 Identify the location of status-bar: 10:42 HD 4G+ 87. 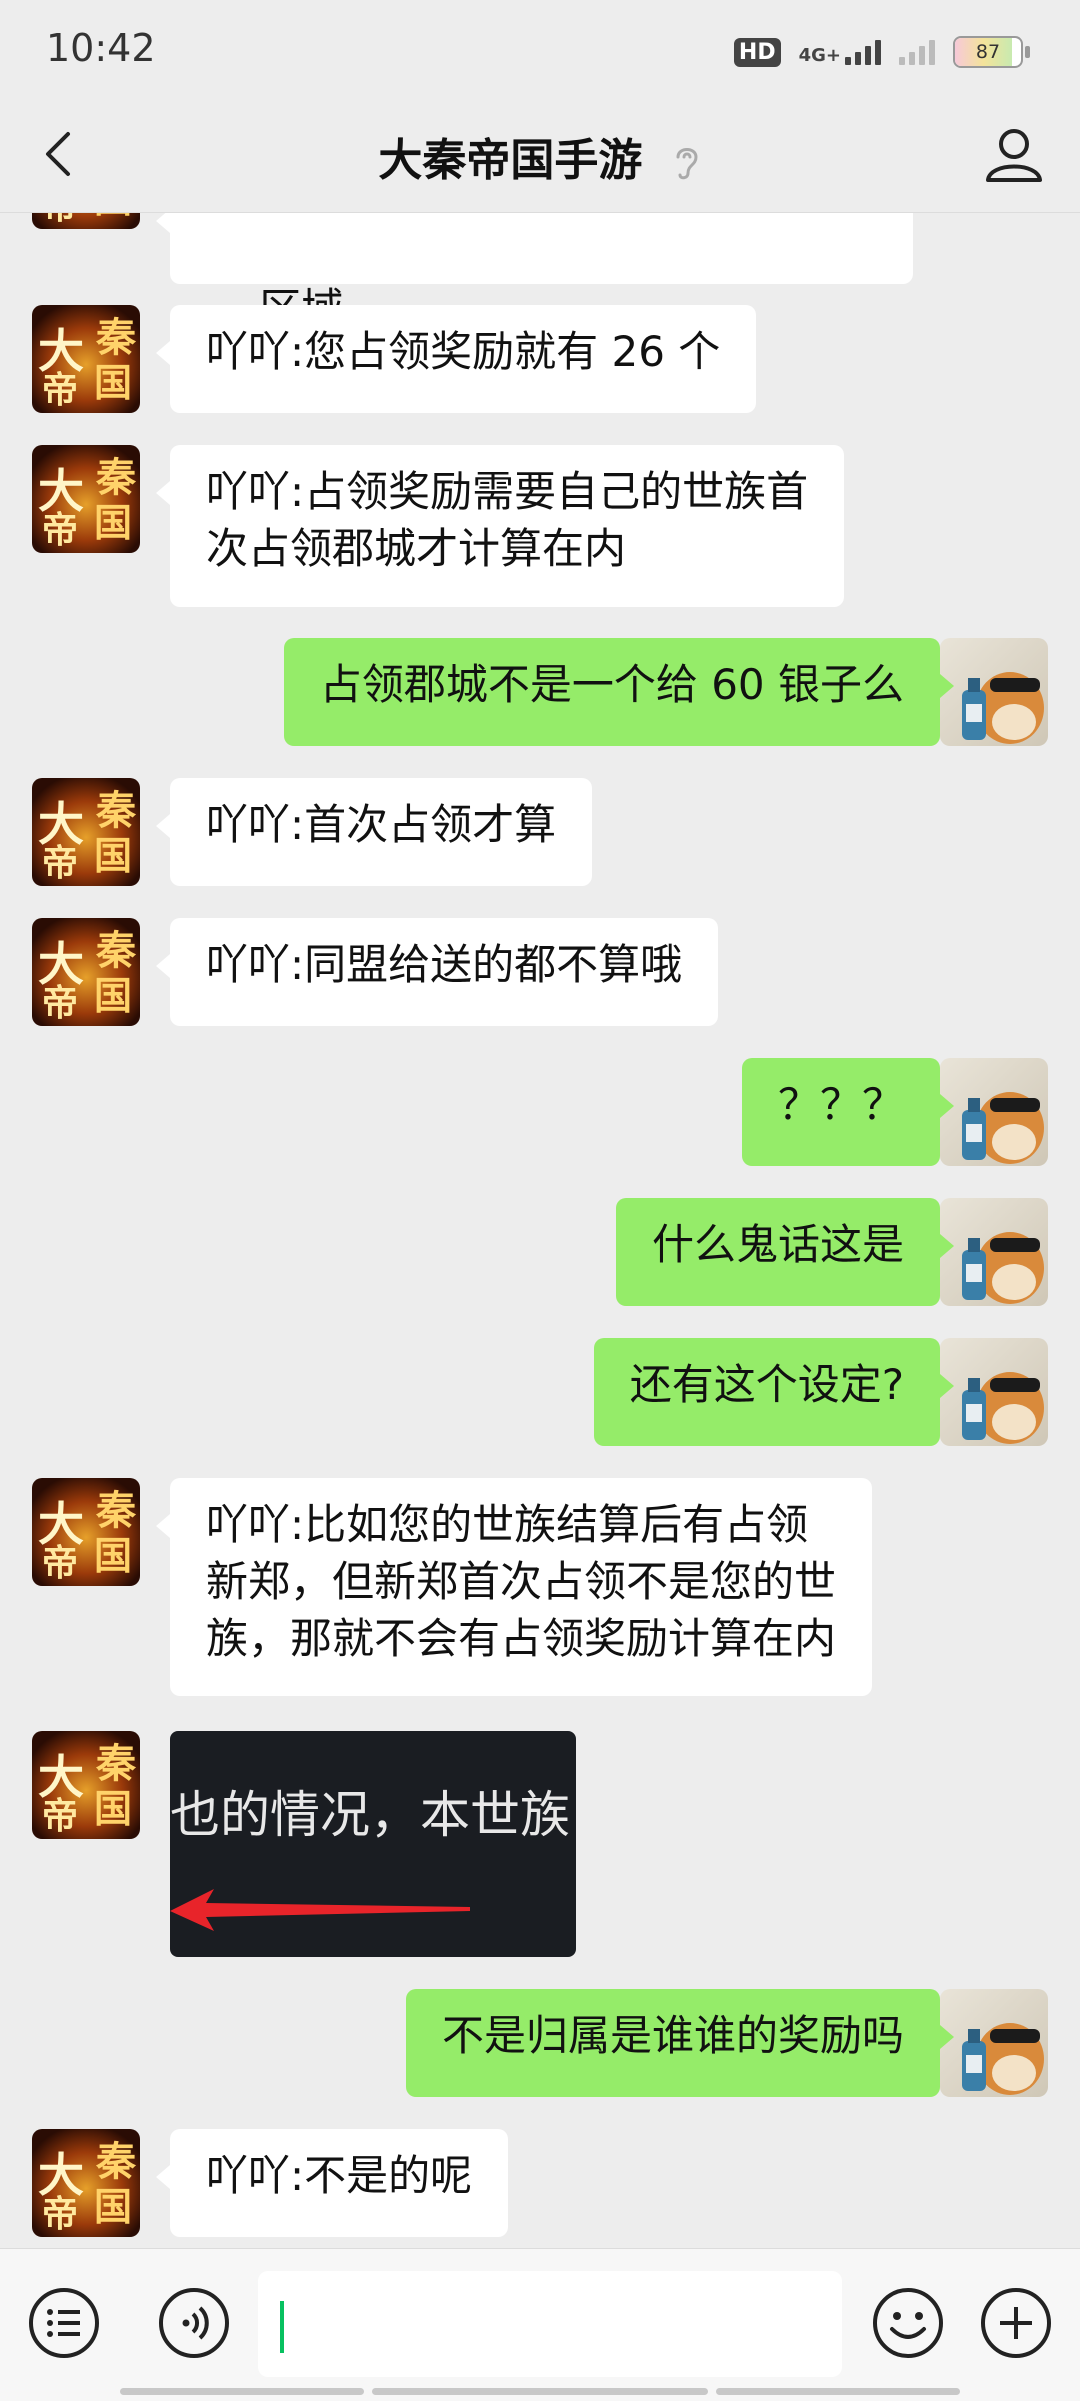
(540, 50).